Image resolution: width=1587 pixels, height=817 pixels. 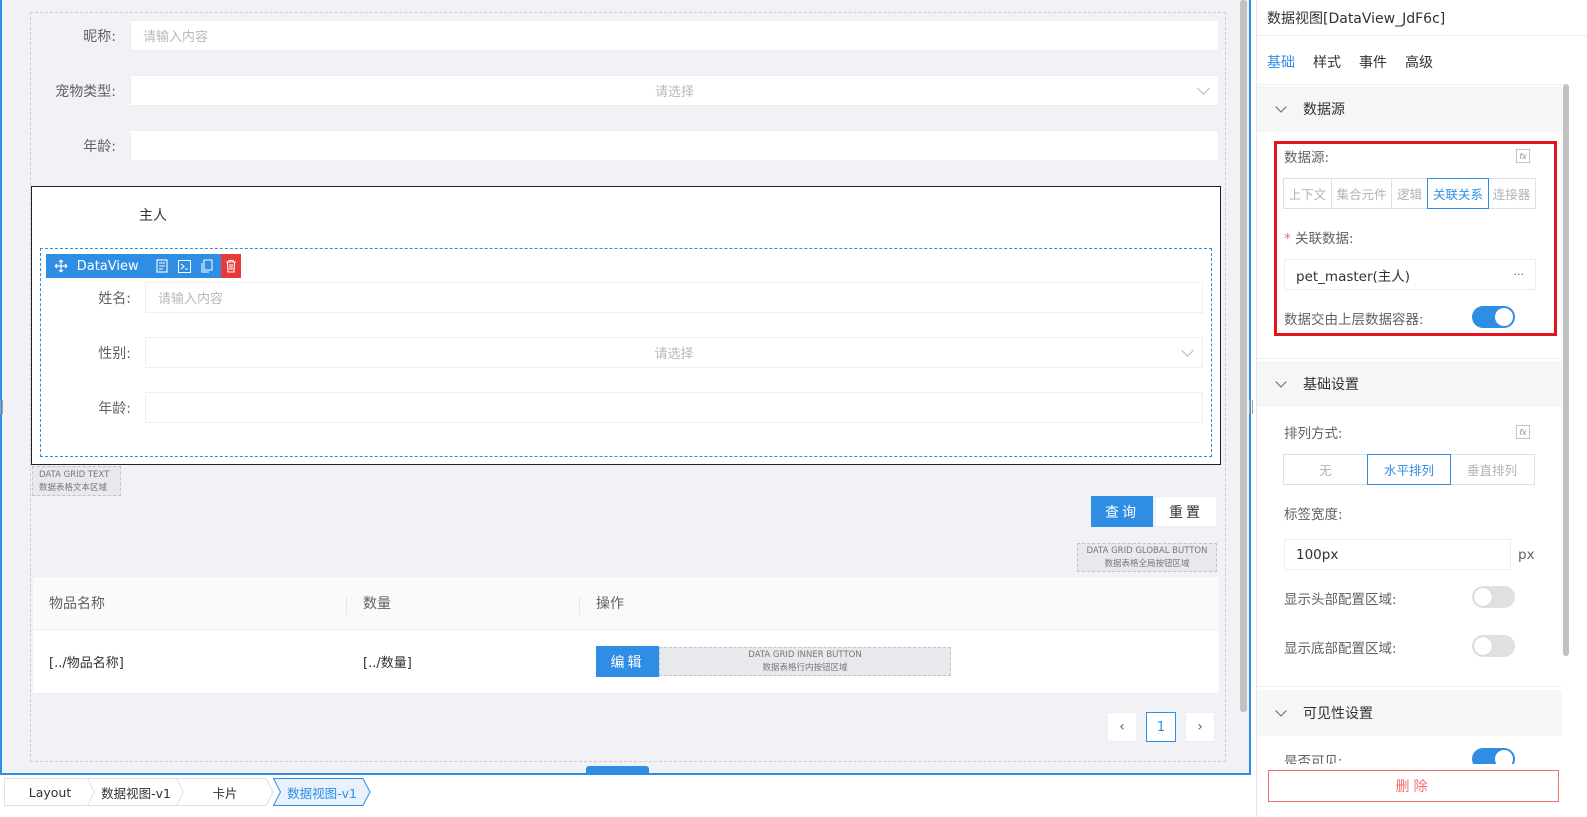 I want to click on pet-type-select: 请选择, so click(x=674, y=90).